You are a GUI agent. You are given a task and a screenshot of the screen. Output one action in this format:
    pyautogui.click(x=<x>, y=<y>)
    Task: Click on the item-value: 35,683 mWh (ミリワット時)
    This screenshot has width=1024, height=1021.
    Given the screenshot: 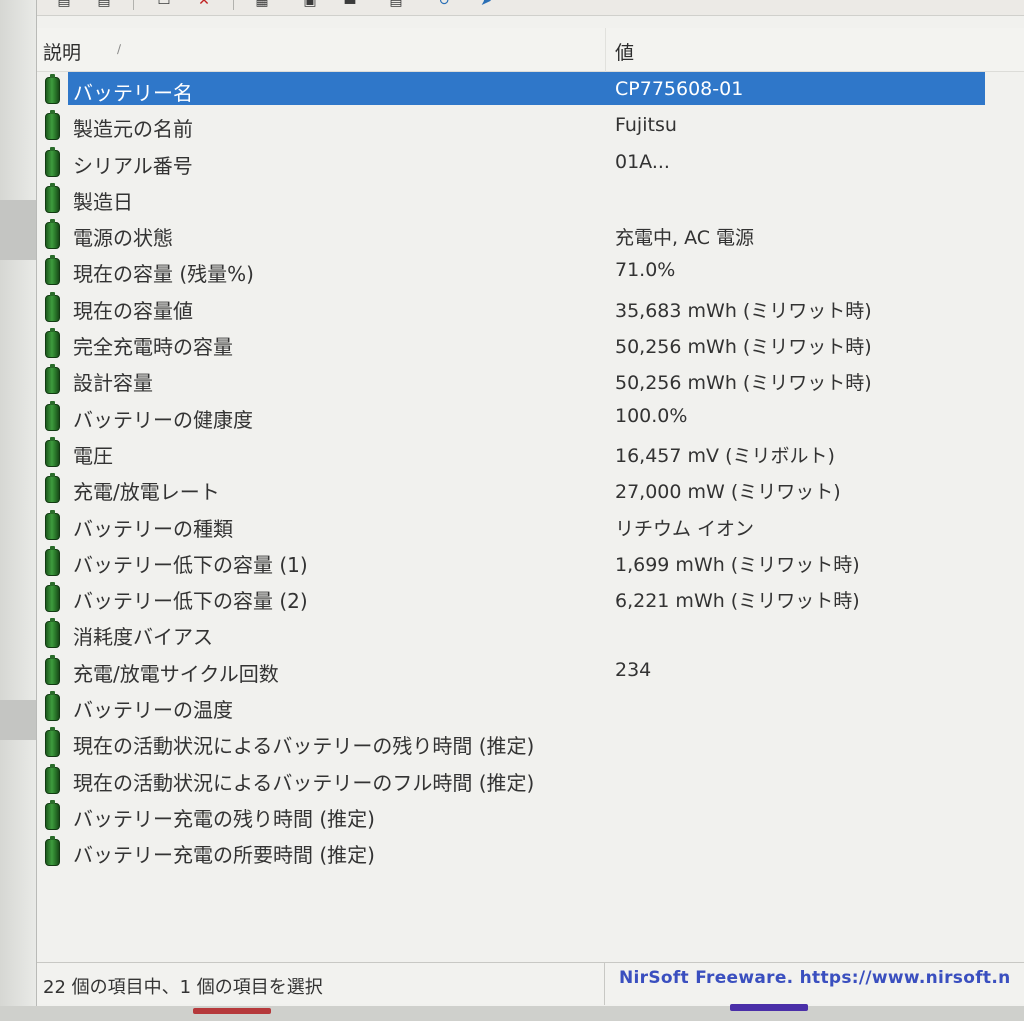 What is the action you would take?
    pyautogui.click(x=743, y=310)
    